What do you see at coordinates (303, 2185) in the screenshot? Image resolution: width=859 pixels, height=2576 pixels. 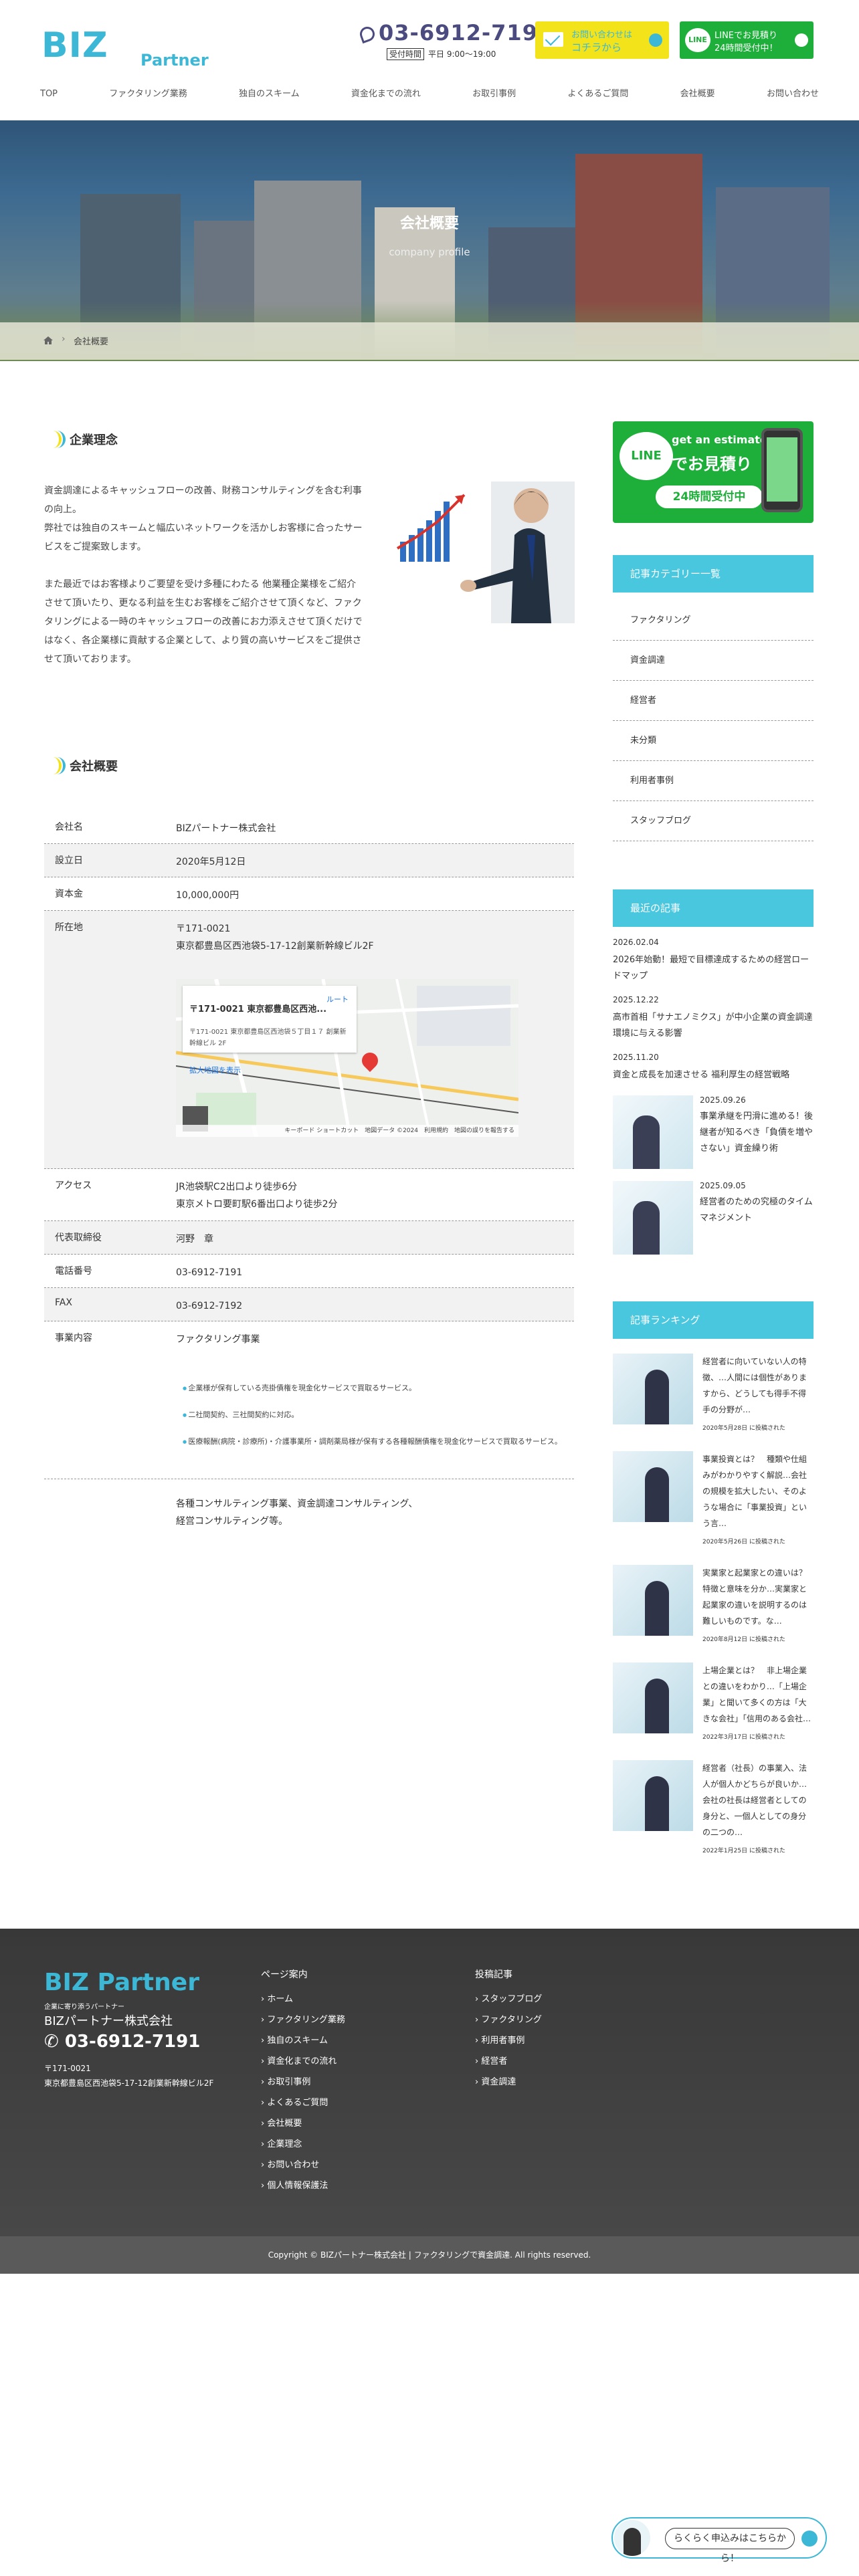 I see `footer-link: 個人情報保護法` at bounding box center [303, 2185].